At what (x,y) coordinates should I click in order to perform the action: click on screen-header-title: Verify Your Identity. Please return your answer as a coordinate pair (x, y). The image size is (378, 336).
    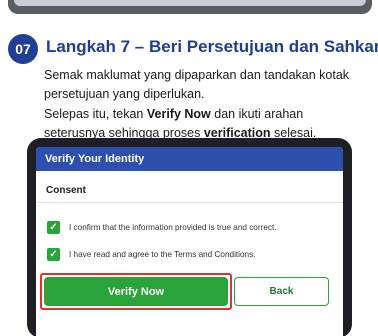
    Looking at the image, I should click on (95, 159).